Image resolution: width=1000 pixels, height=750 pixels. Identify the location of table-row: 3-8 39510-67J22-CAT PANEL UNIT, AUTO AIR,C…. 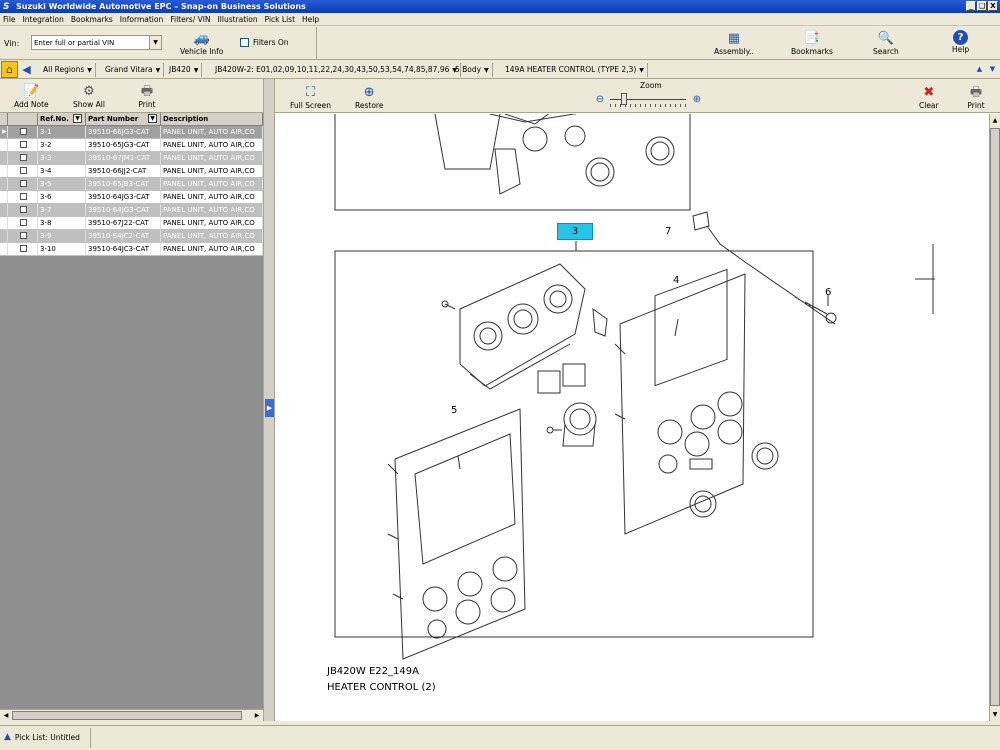
(131, 223).